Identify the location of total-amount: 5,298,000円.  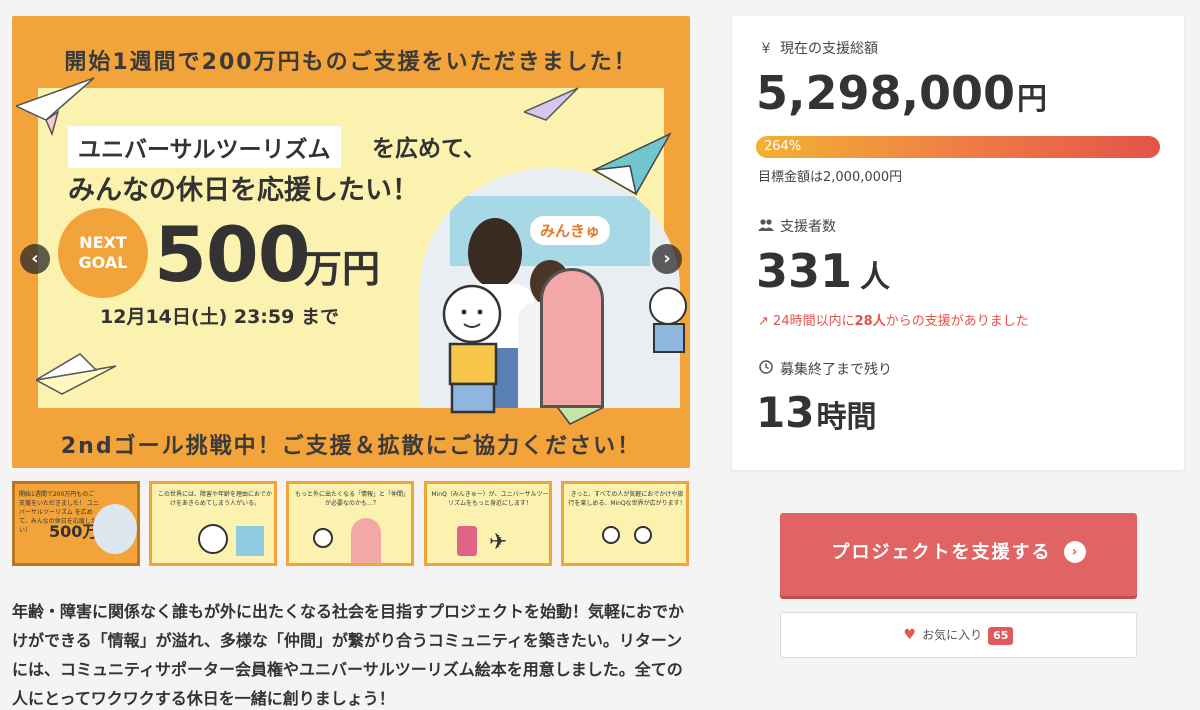
(901, 93).